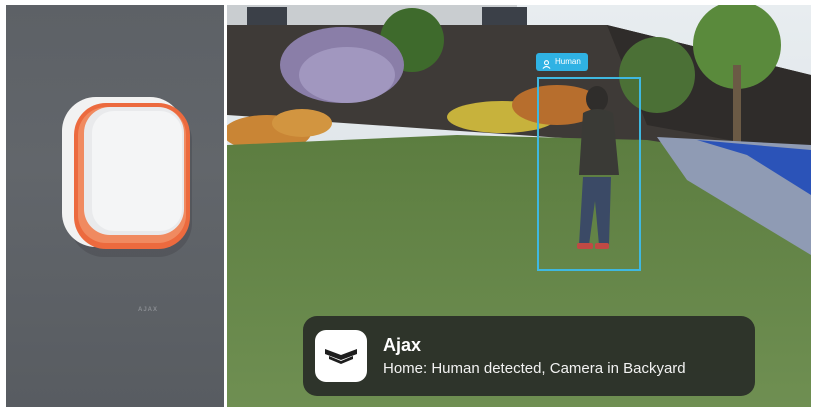 The height and width of the screenshot is (412, 816). What do you see at coordinates (341, 356) in the screenshot?
I see `ajax-logo-icon` at bounding box center [341, 356].